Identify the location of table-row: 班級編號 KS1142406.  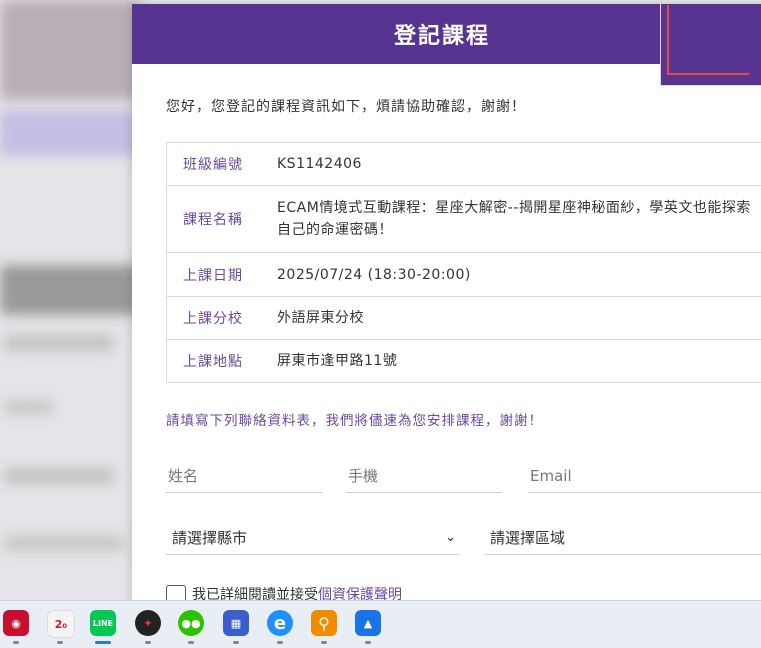
(464, 164).